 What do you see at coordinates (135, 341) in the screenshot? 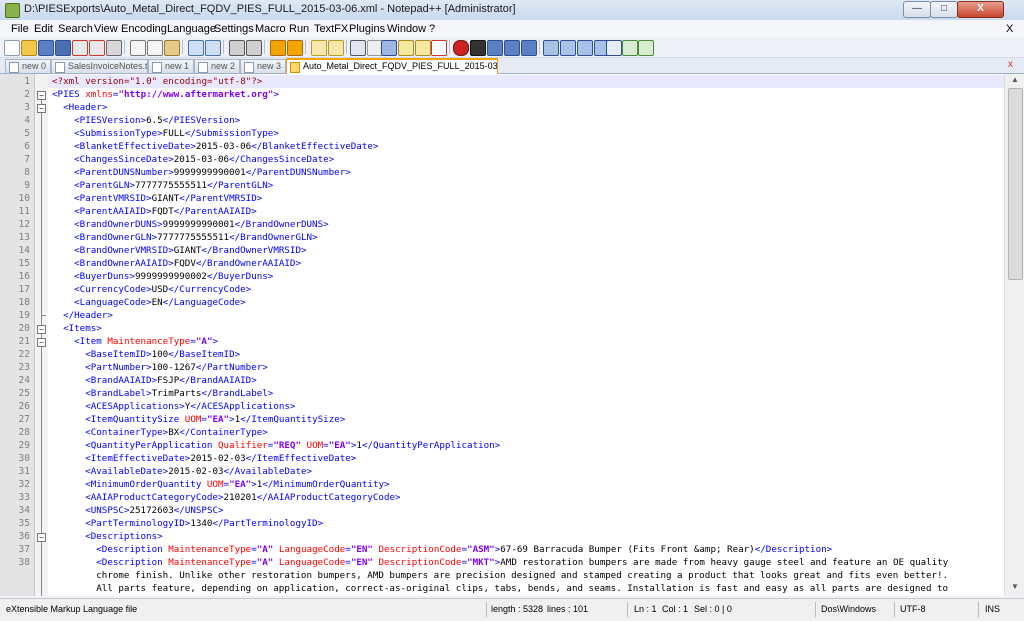
I see `code-line: <Item MaintenanceType="A">` at bounding box center [135, 341].